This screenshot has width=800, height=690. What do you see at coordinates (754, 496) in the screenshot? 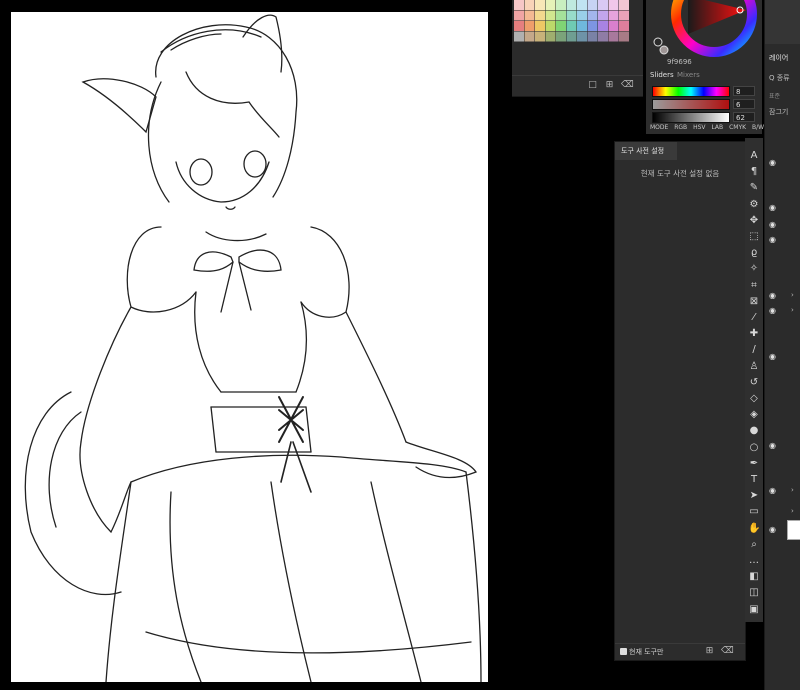
I see `select-arrow-icon: ➤` at bounding box center [754, 496].